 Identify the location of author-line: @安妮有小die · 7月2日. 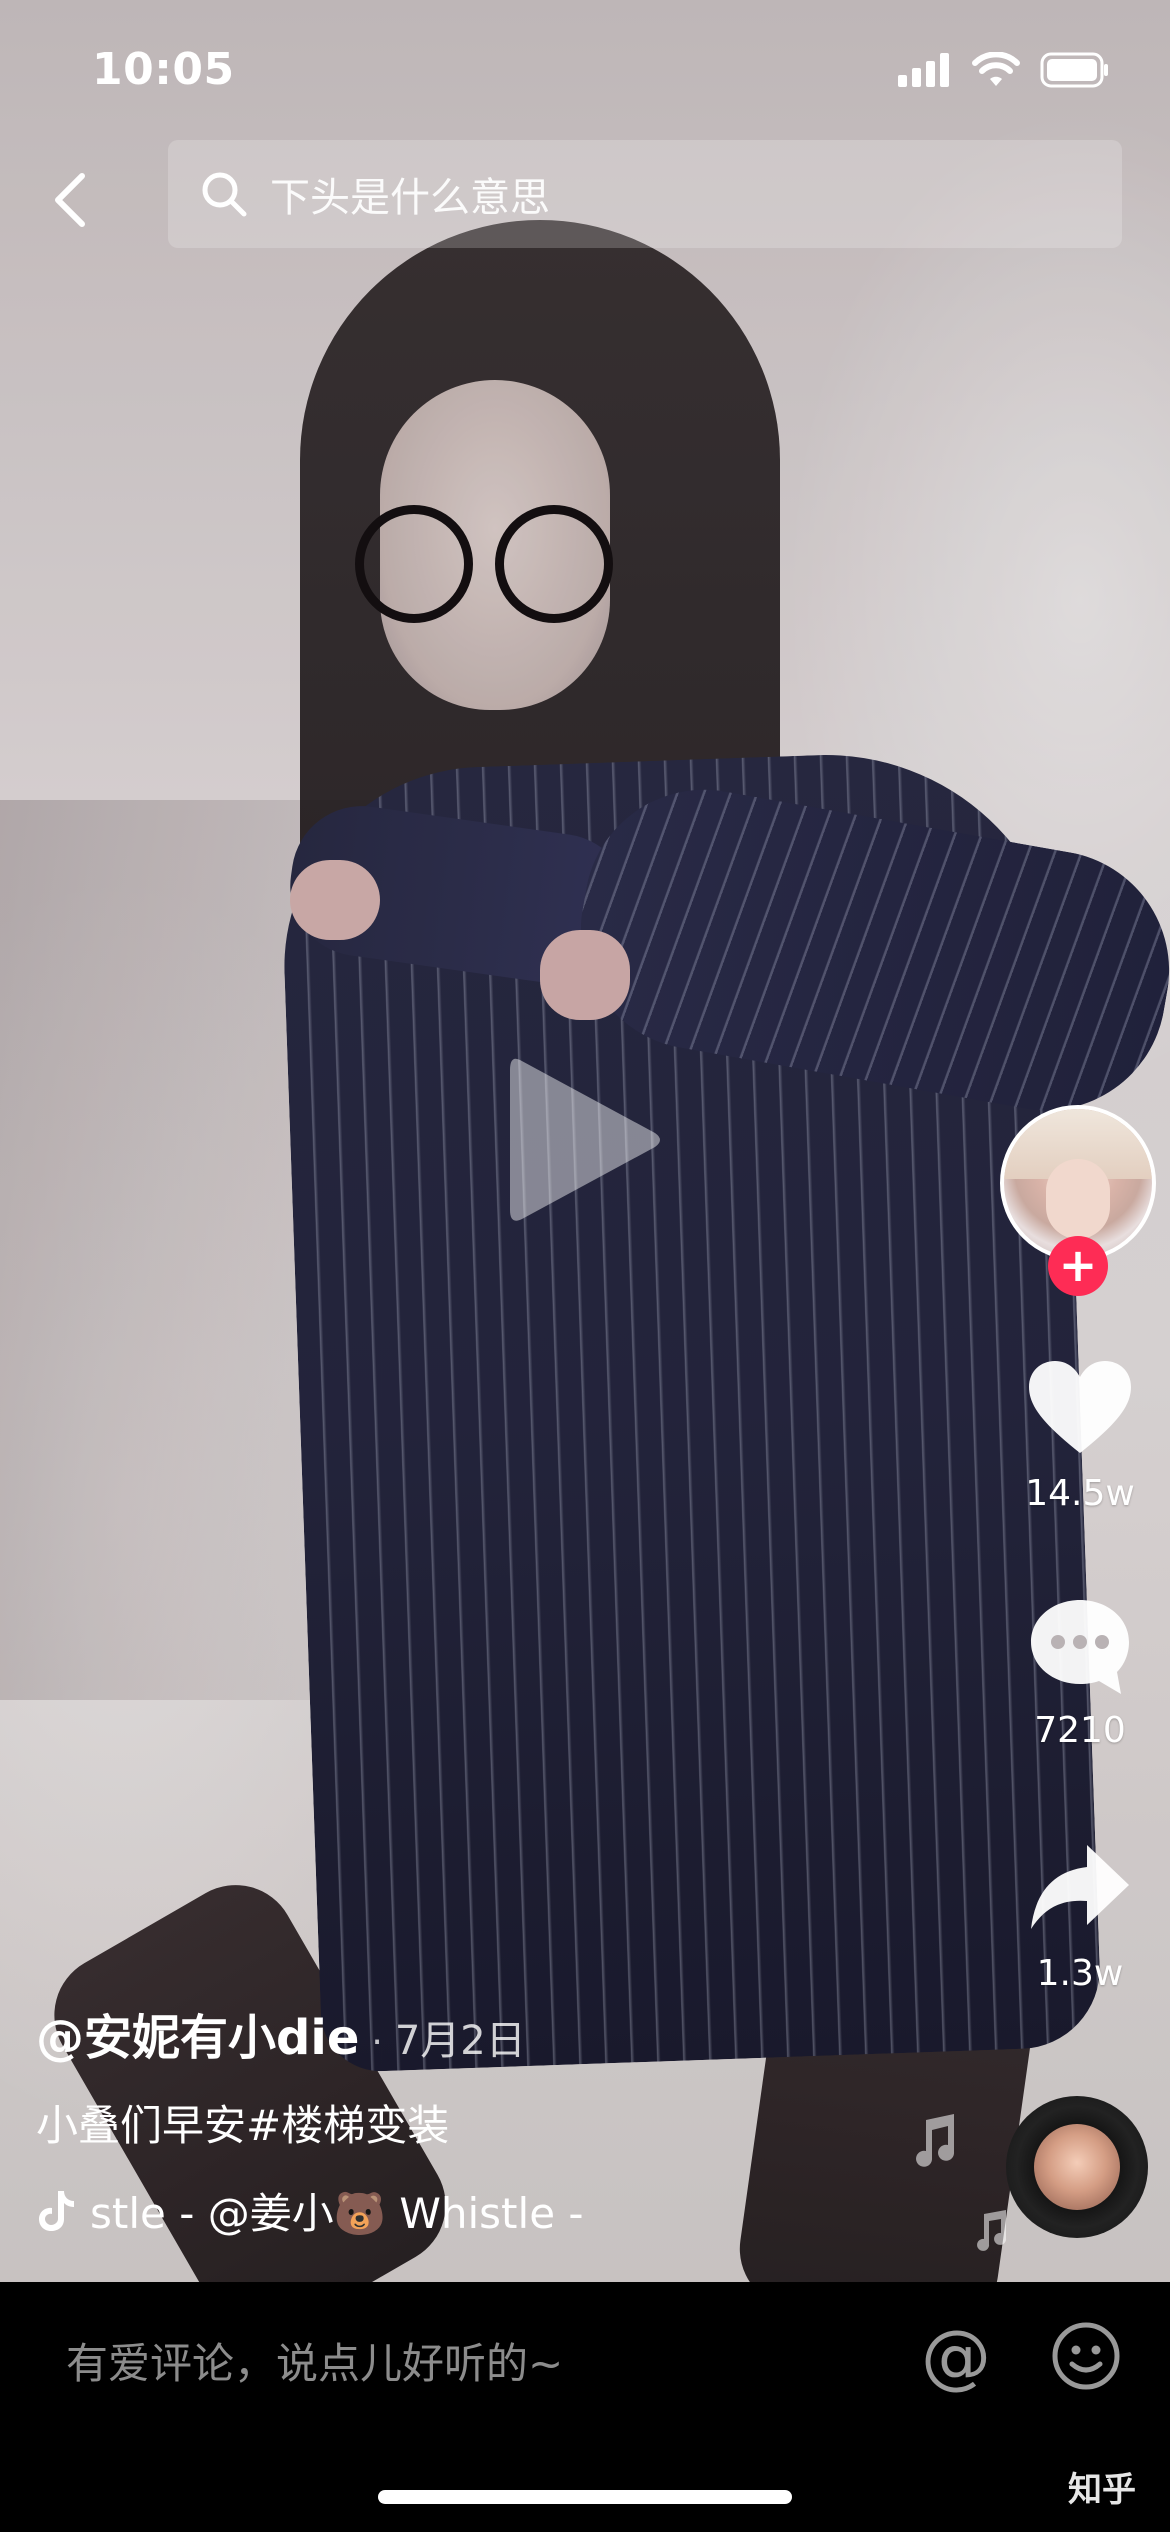
(281, 2033).